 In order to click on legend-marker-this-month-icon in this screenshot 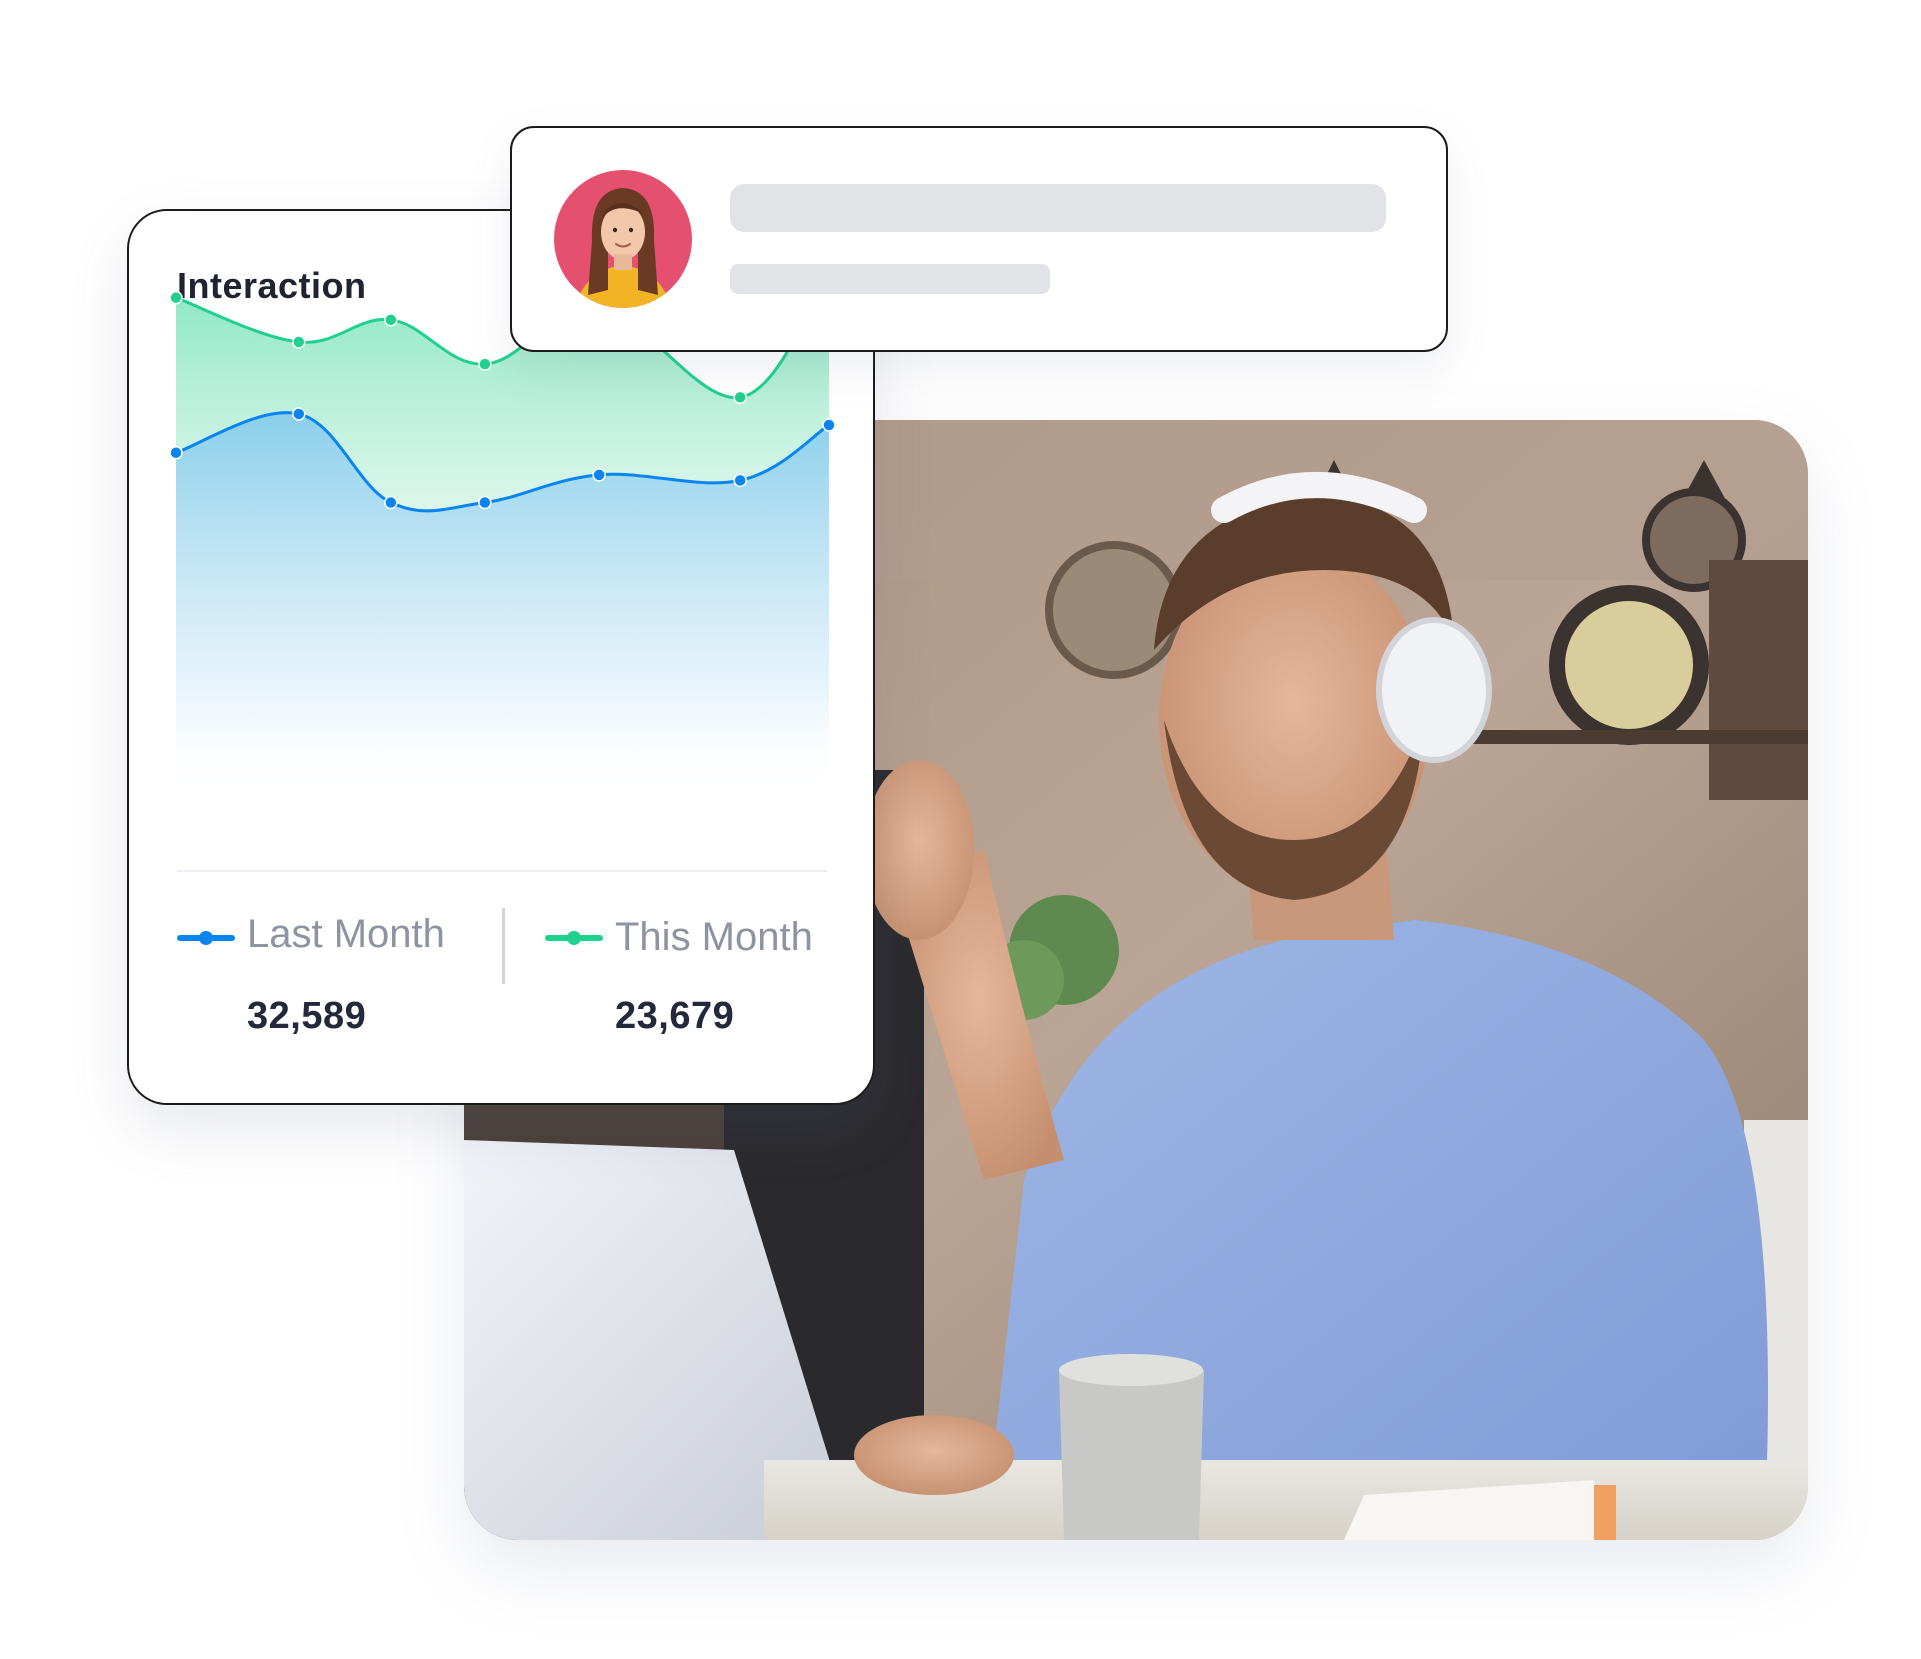, I will do `click(574, 938)`.